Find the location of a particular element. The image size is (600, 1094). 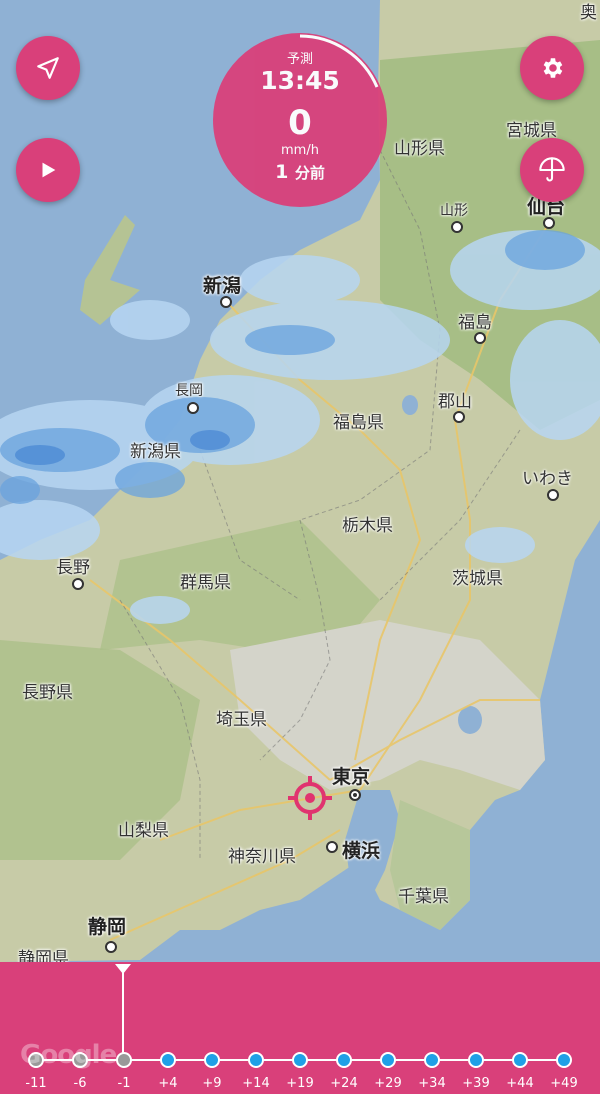

timeline-tick-label: -1 is located at coordinates (124, 1083).